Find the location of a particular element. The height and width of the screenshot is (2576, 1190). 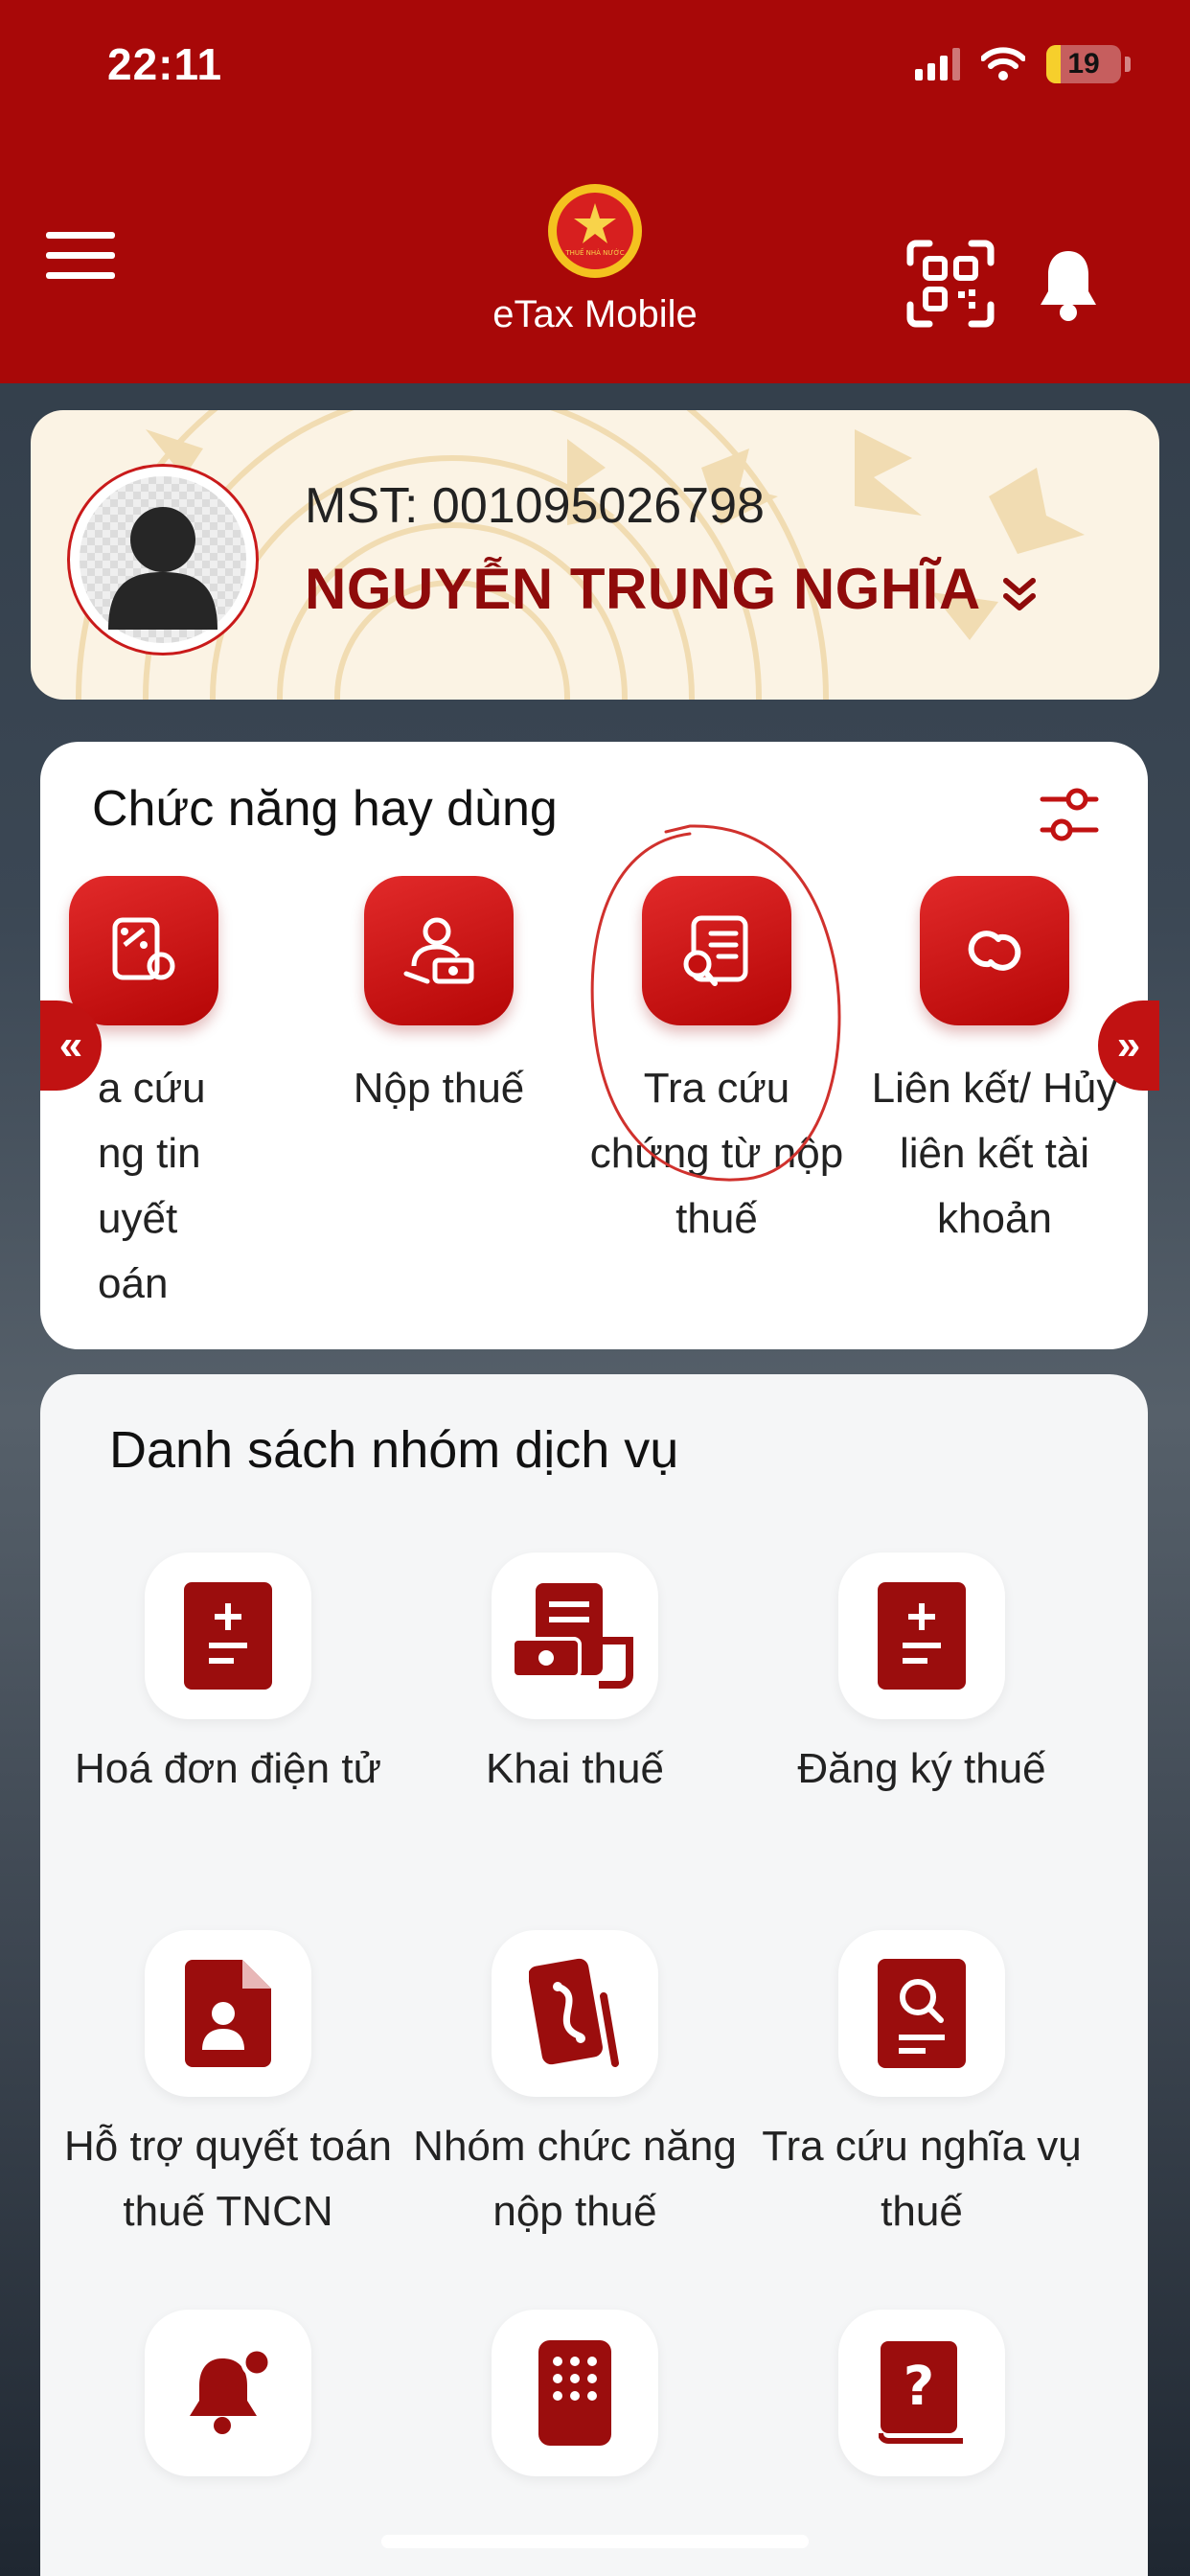

favorite-label: Nộp thuế is located at coordinates (439, 1088).